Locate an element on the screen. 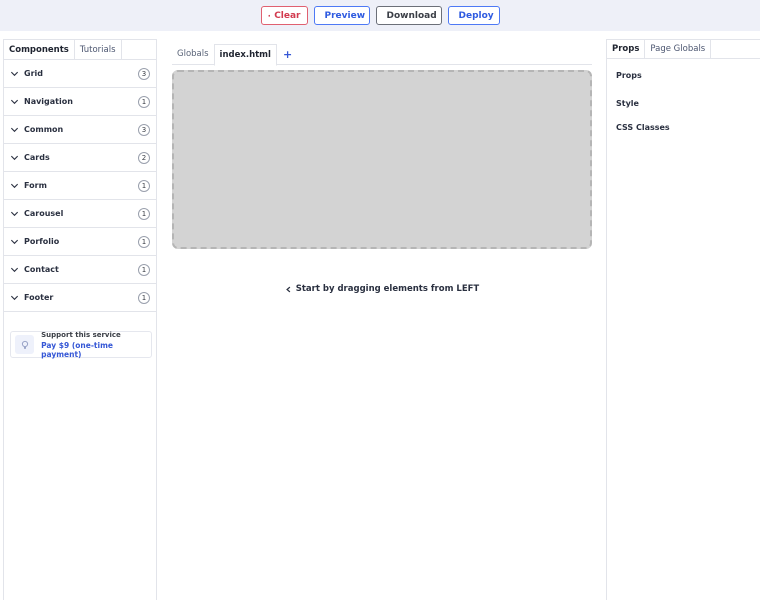 The image size is (760, 600). category-label: Common is located at coordinates (44, 129).